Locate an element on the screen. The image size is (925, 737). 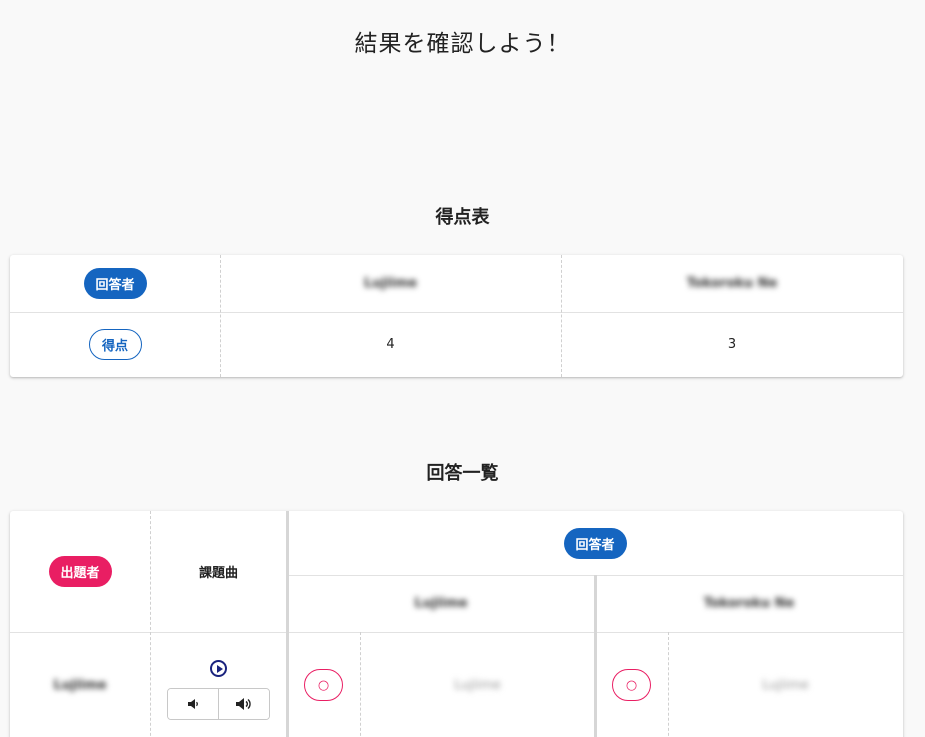
score-header-player-1: Lujiime is located at coordinates (390, 283).